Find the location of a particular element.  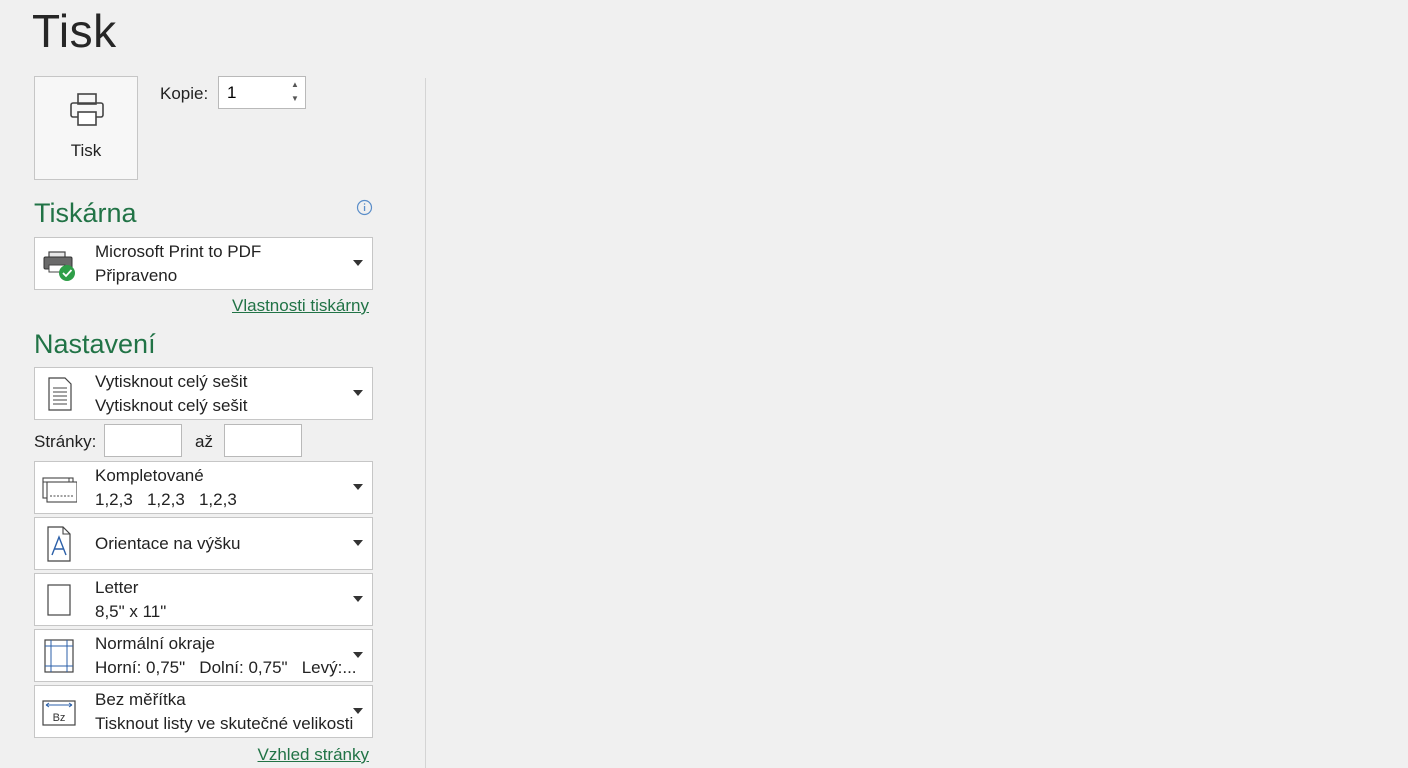

print-button: Tisk is located at coordinates (86, 128).